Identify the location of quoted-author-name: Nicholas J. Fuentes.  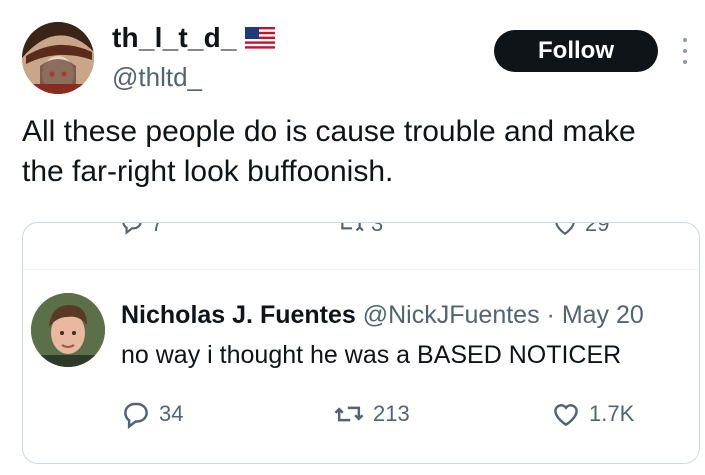
(238, 315).